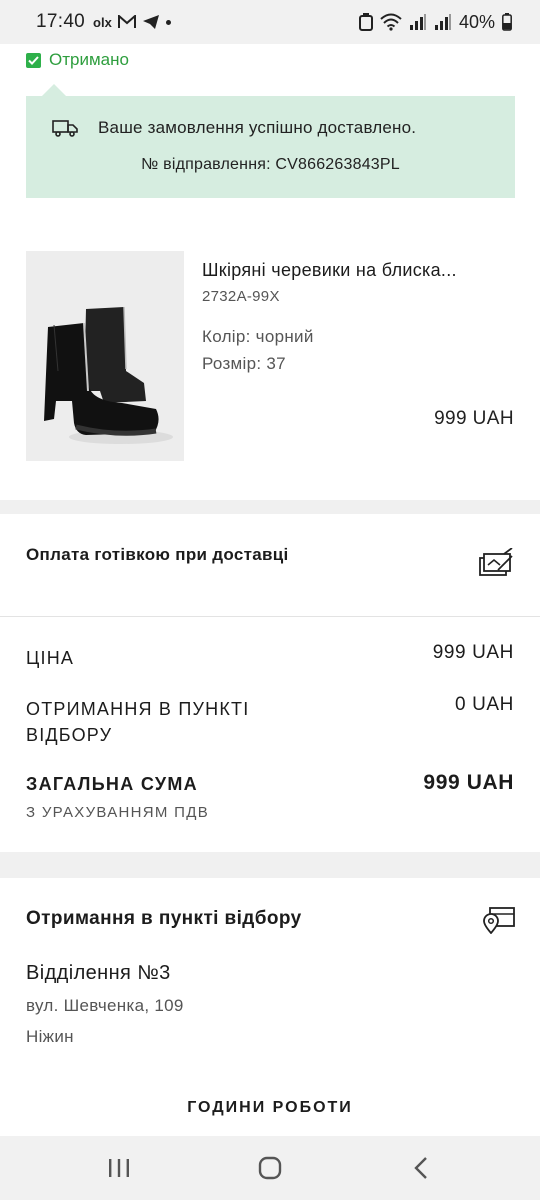 This screenshot has width=540, height=1200. Describe the element at coordinates (270, 164) in the screenshot. I see `tracking-number: № відправлення: CV866263843PL` at that location.